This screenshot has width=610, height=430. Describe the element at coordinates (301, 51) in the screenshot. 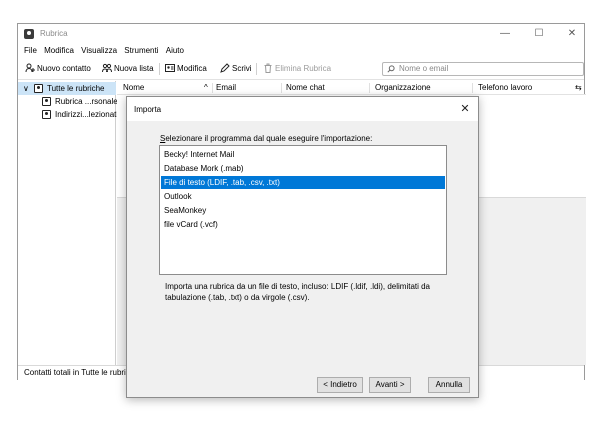

I see `menu-bar: File Modifica Visualizza Strumenti Aiuto` at that location.